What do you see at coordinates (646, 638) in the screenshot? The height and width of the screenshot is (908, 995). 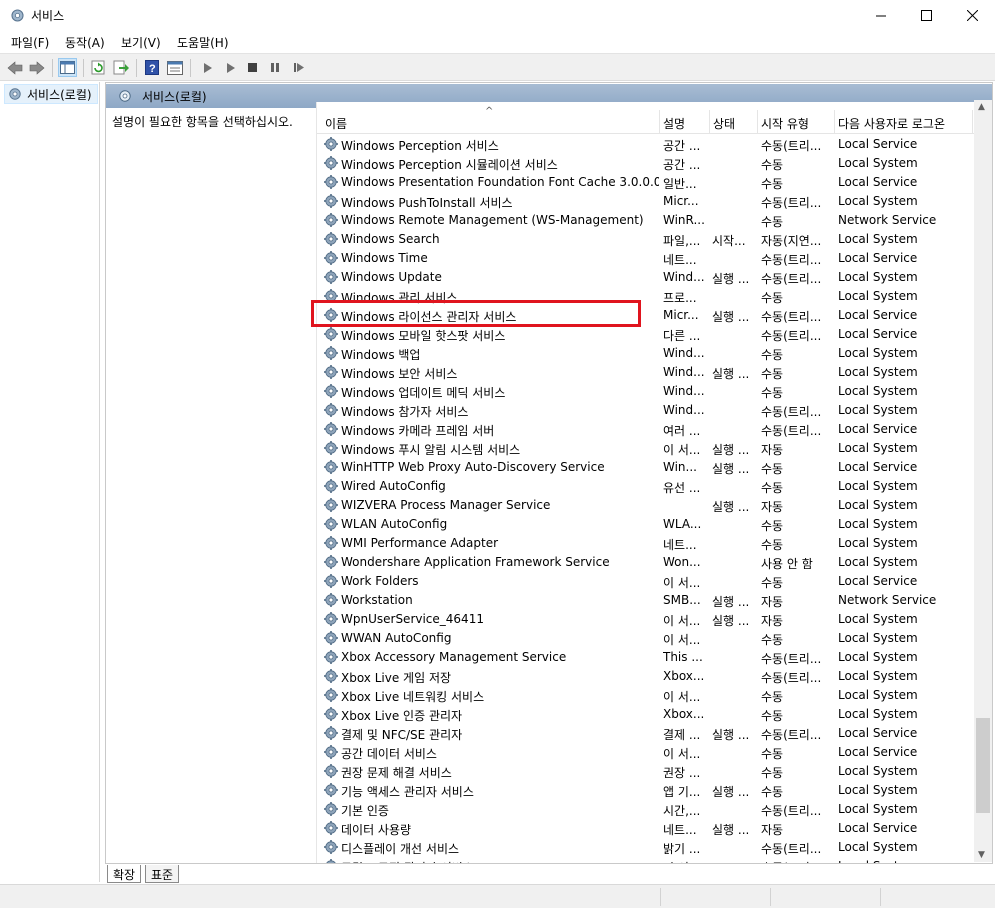 I see `service-row: WWAN AutoConfig 이 서... 수동 Local System` at bounding box center [646, 638].